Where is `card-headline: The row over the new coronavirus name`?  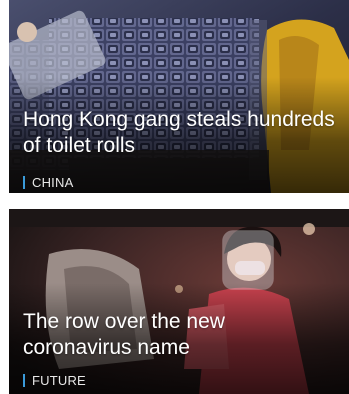
card-headline: The row over the new coronavirus name is located at coordinates (124, 334).